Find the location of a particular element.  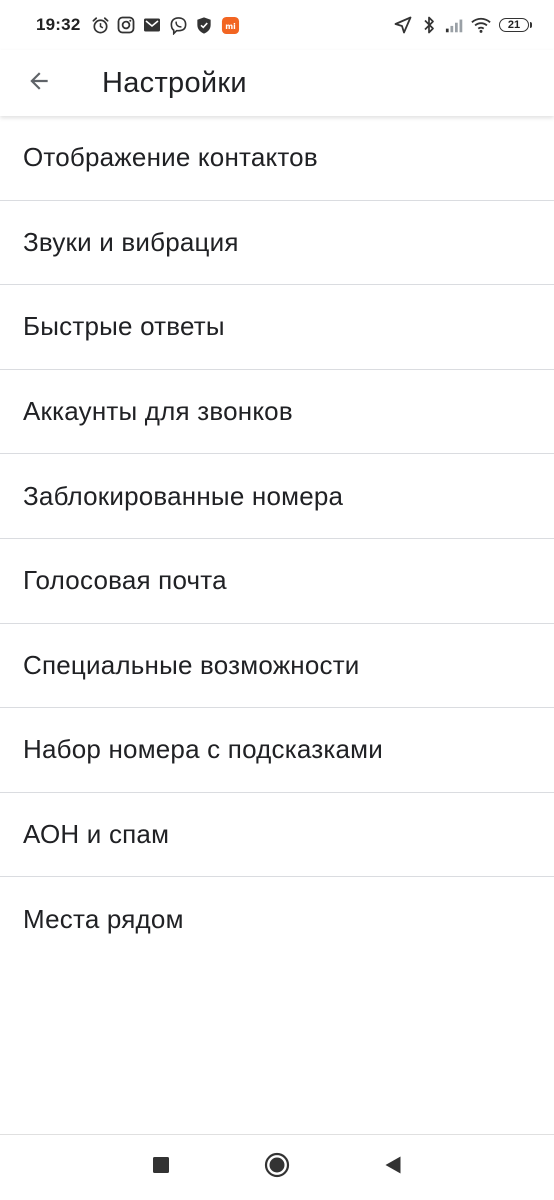

alarm-icon is located at coordinates (100, 25).